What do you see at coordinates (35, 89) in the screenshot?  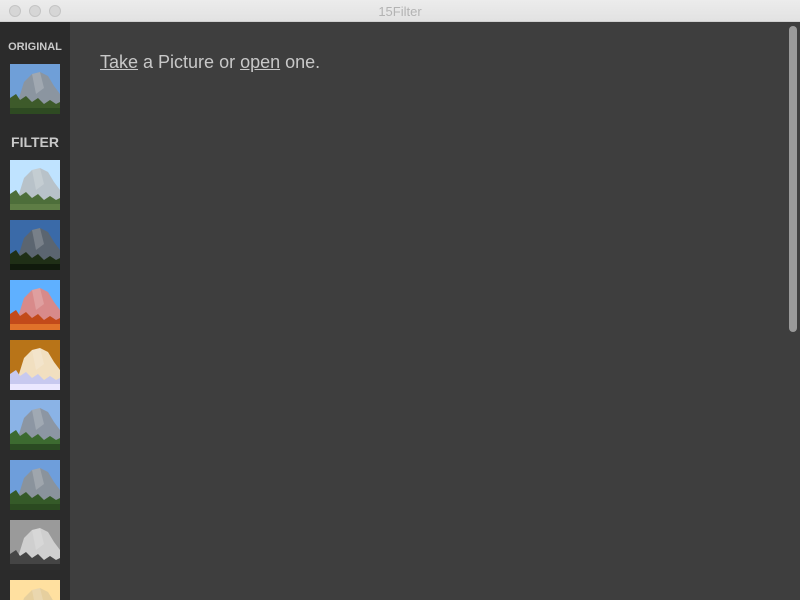 I see `original-thumbnail` at bounding box center [35, 89].